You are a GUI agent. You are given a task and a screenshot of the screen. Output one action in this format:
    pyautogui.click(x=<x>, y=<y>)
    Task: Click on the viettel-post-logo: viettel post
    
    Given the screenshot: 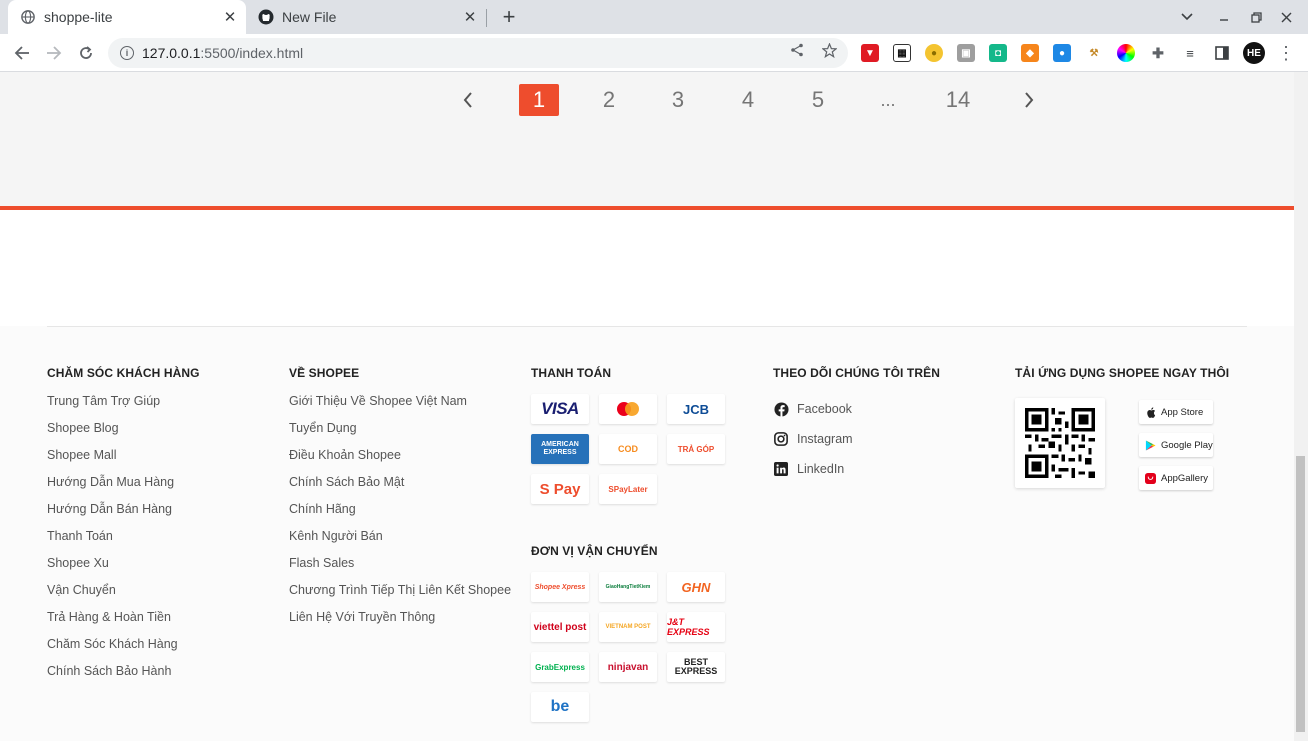 What is the action you would take?
    pyautogui.click(x=560, y=627)
    